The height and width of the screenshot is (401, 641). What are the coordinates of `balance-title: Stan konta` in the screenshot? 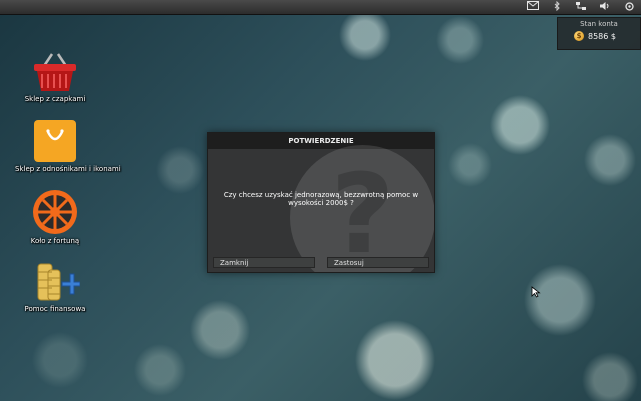 It's located at (599, 24).